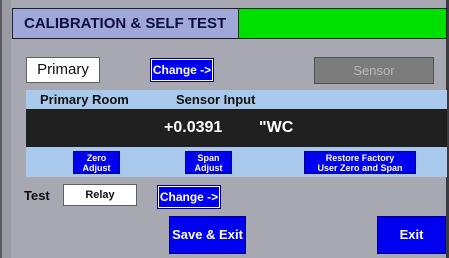 Image resolution: width=449 pixels, height=258 pixels. Describe the element at coordinates (125, 23) in the screenshot. I see `page-title: CALIBRATION & SELF TEST` at that location.